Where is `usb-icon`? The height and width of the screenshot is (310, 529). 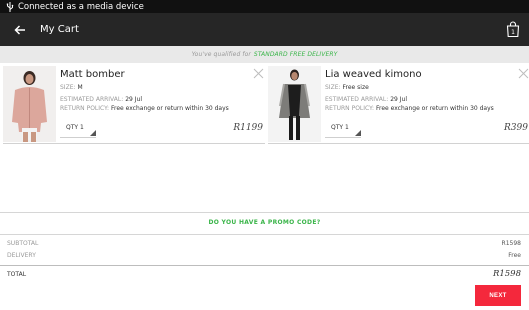 usb-icon is located at coordinates (10, 6).